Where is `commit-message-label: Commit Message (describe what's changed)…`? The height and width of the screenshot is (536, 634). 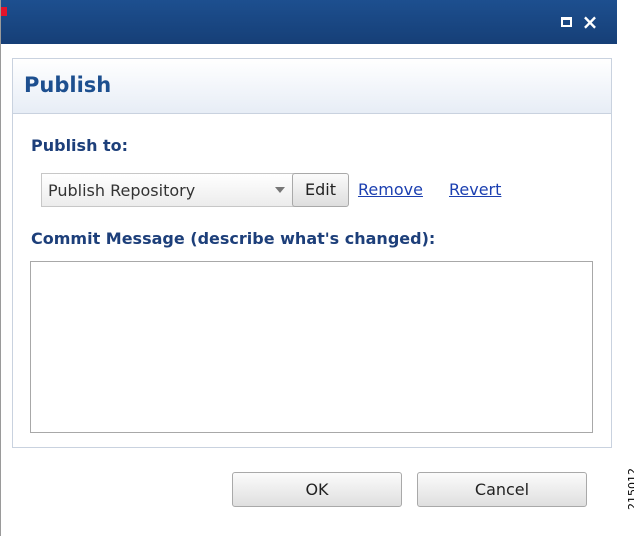
commit-message-label: Commit Message (describe what's changed)… is located at coordinates (233, 238).